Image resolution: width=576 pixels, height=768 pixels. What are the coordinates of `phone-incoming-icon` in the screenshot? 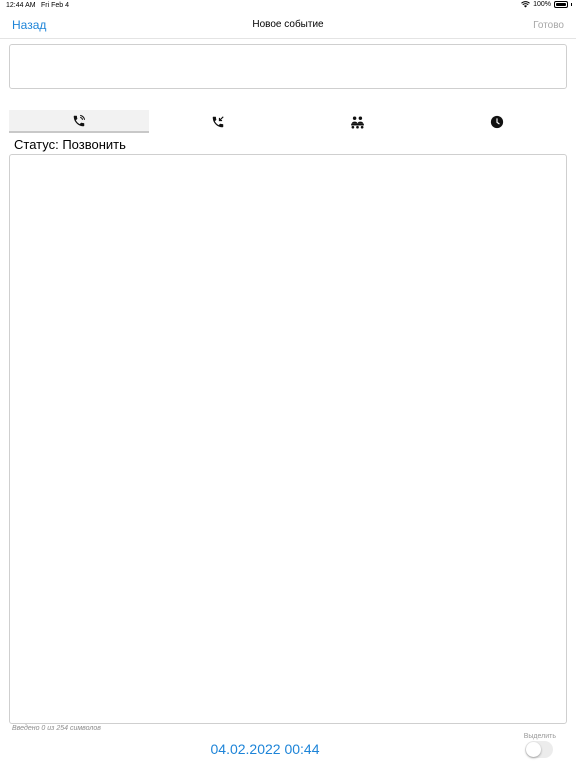 It's located at (218, 121).